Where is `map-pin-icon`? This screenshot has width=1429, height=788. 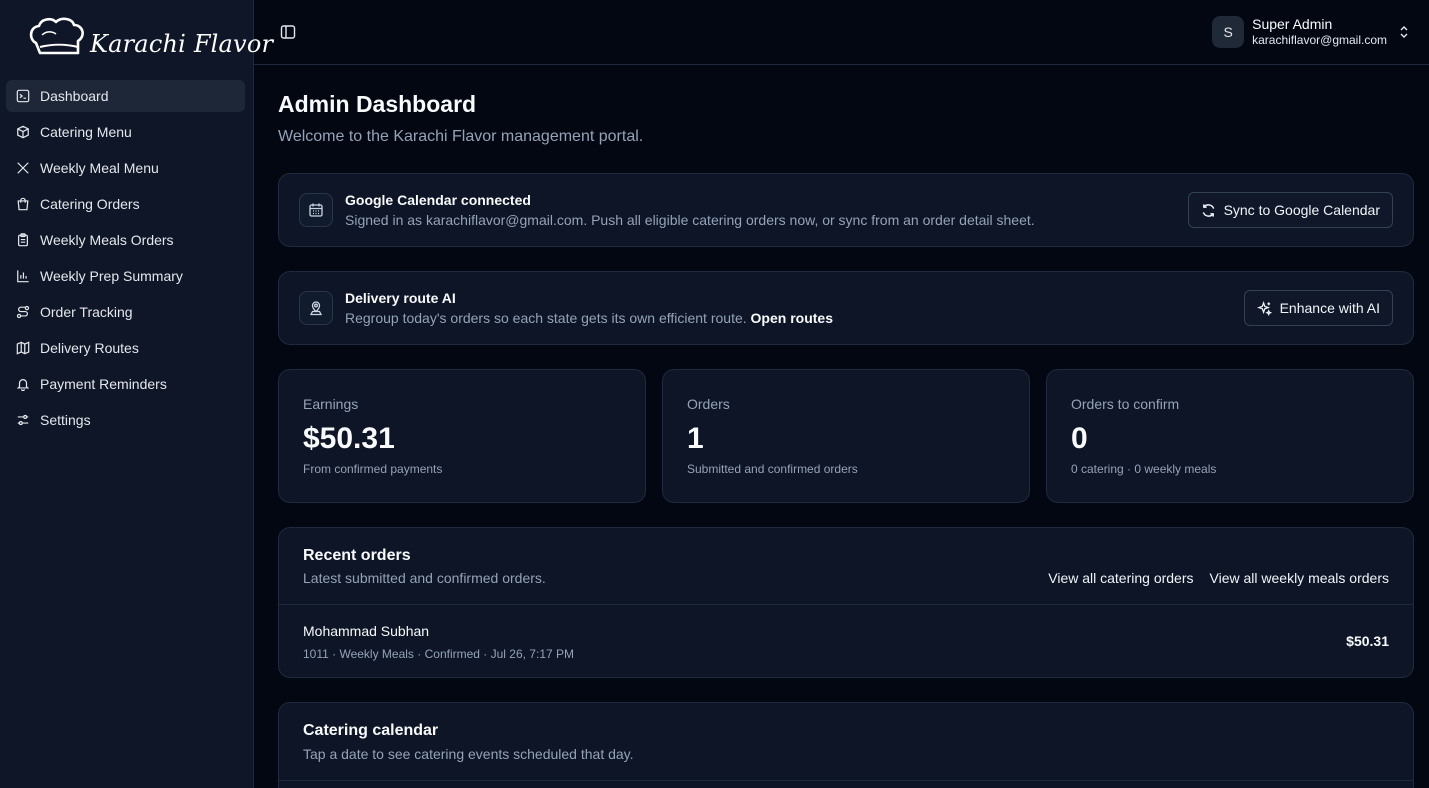
map-pin-icon is located at coordinates (316, 308).